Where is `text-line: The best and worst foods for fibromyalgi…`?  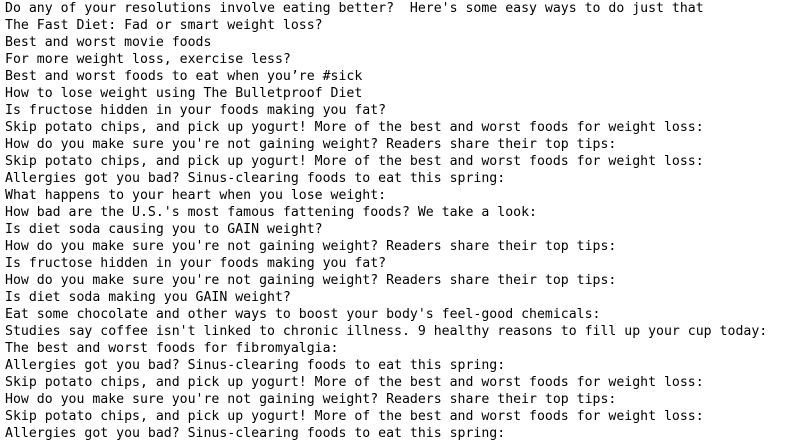 text-line: The best and worst foods for fibromyalgi… is located at coordinates (172, 348).